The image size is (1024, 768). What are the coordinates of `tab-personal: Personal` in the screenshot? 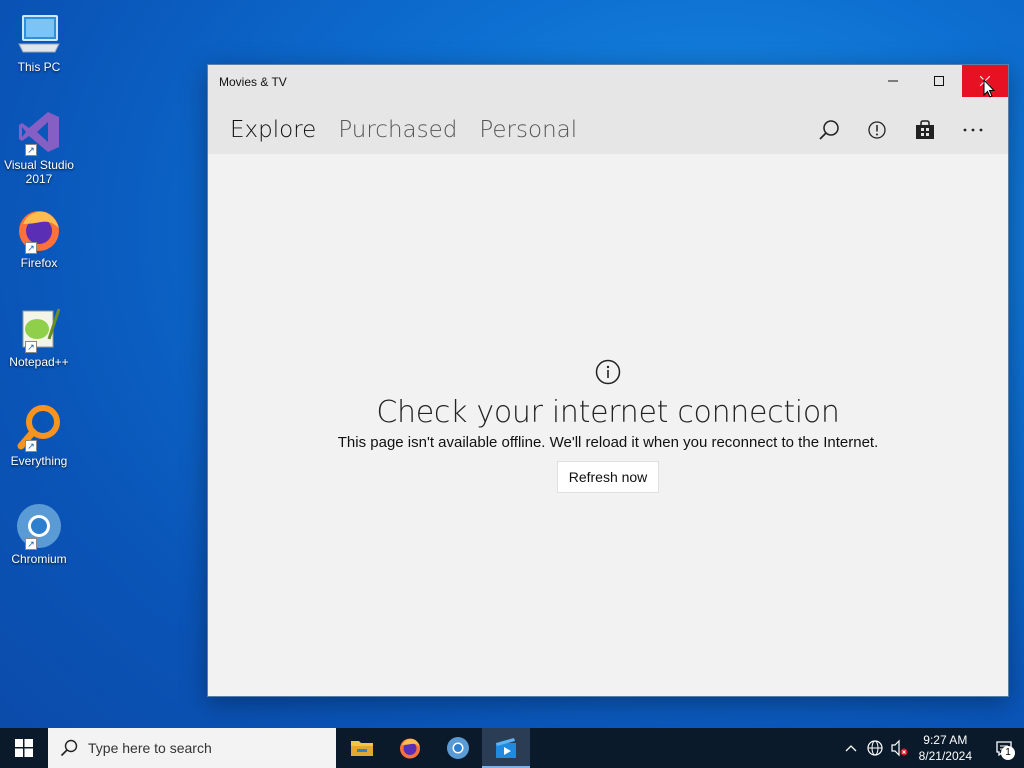 It's located at (528, 137).